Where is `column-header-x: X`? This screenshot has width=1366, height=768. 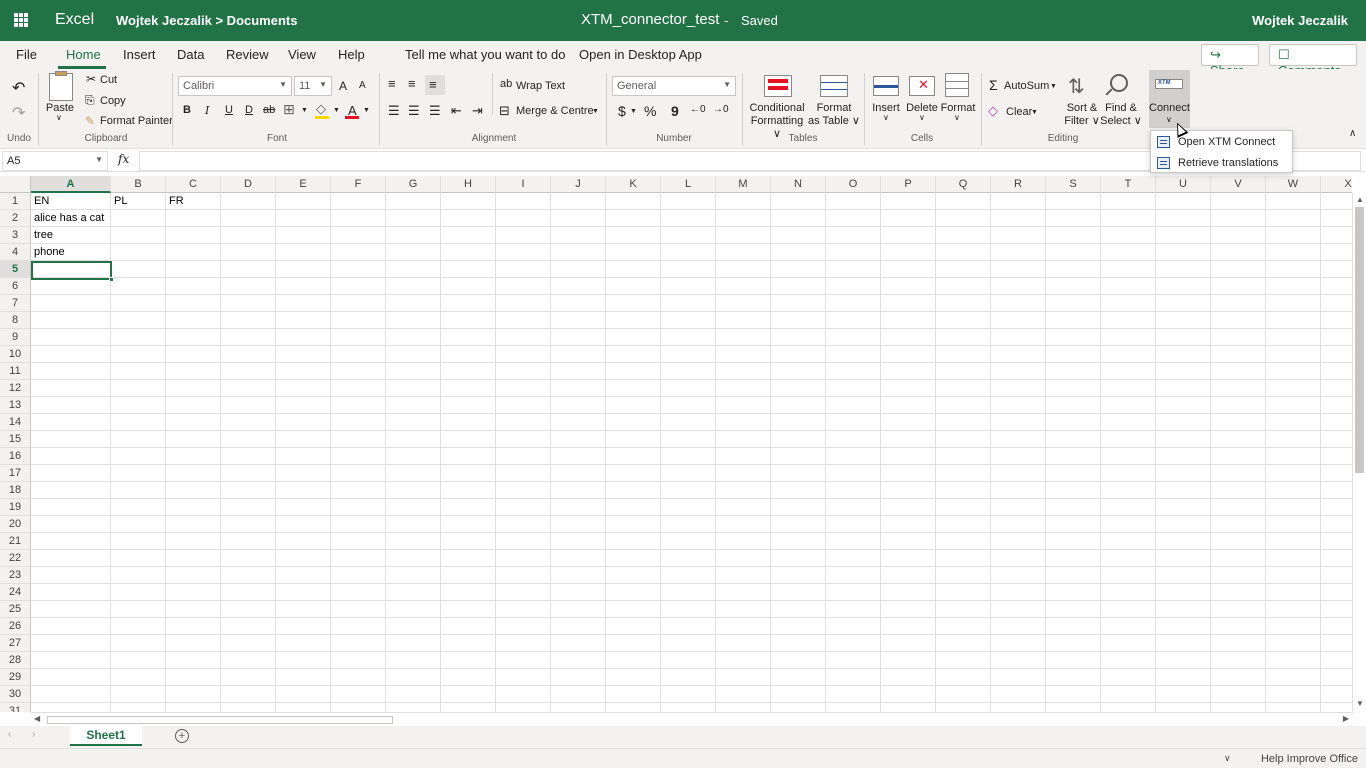 column-header-x: X is located at coordinates (1336, 184).